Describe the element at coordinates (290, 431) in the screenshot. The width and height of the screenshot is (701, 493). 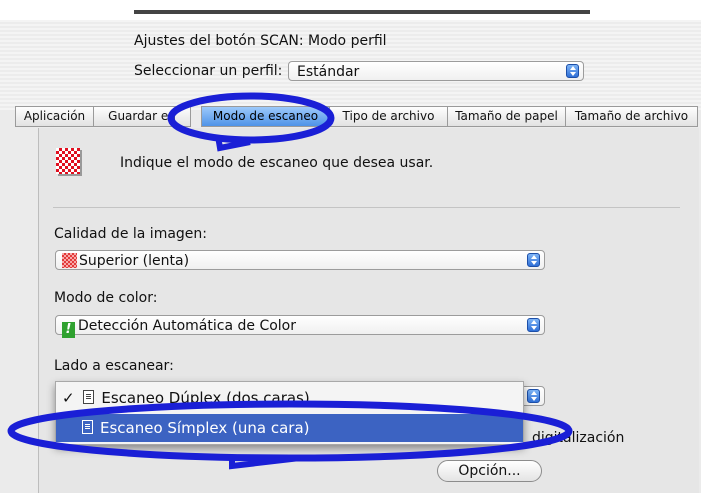
I see `menu-highlight-ellipse` at that location.